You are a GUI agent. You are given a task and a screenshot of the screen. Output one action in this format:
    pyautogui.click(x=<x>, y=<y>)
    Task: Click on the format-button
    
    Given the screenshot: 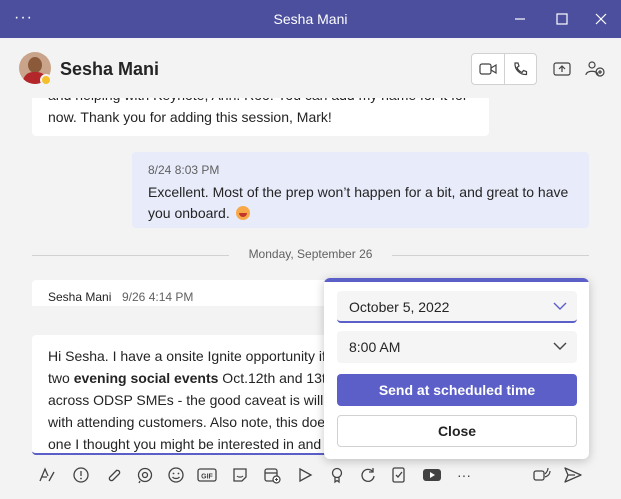 What is the action you would take?
    pyautogui.click(x=47, y=475)
    